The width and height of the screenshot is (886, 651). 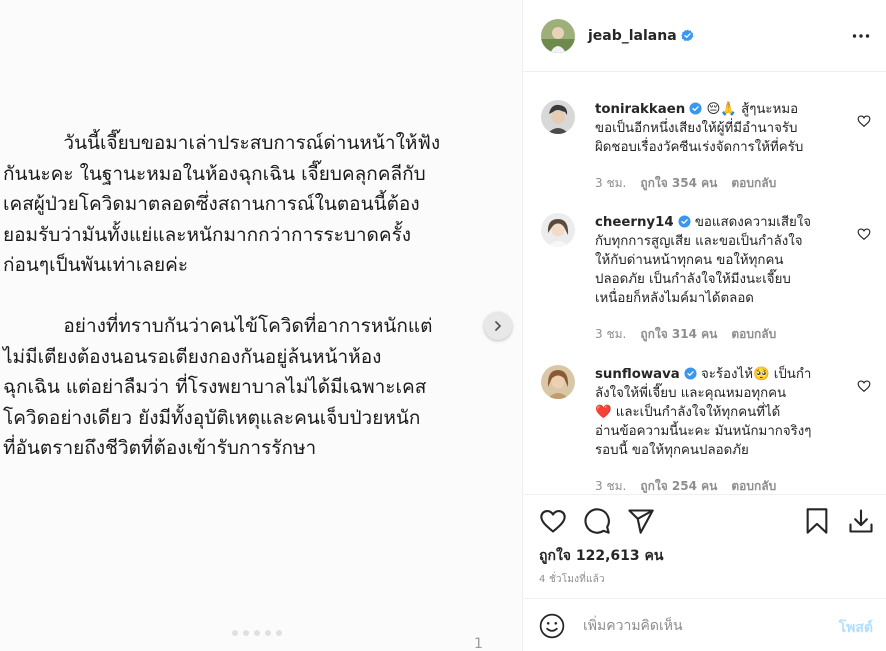 What do you see at coordinates (817, 521) in the screenshot?
I see `bookmark-icon` at bounding box center [817, 521].